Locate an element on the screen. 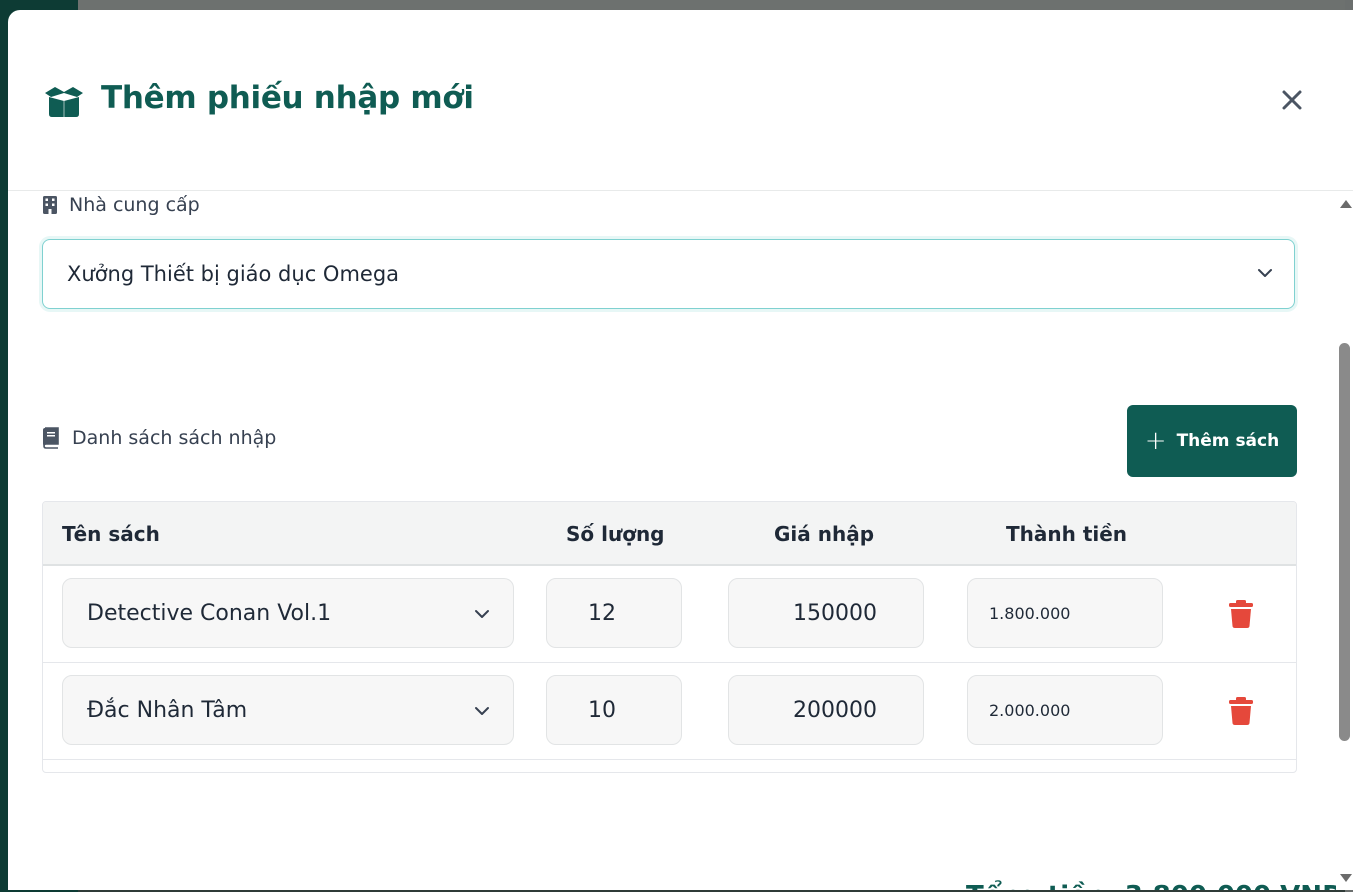  scrollbar-thumb is located at coordinates (1344, 542).